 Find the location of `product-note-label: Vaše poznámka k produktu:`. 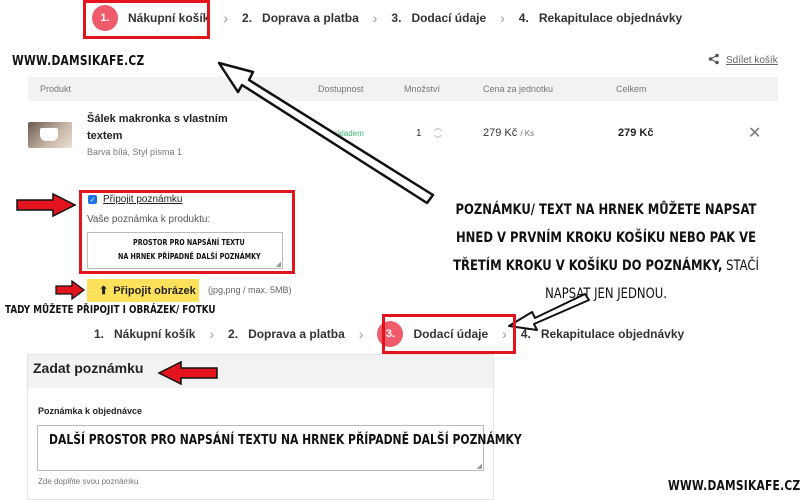

product-note-label: Vaše poznámka k produktu: is located at coordinates (149, 219).